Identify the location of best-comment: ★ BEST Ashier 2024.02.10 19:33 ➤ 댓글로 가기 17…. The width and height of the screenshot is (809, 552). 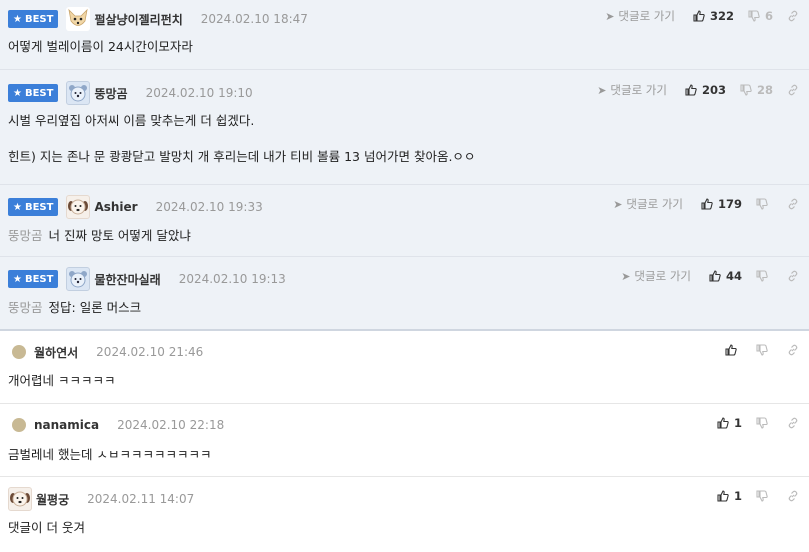
(404, 221).